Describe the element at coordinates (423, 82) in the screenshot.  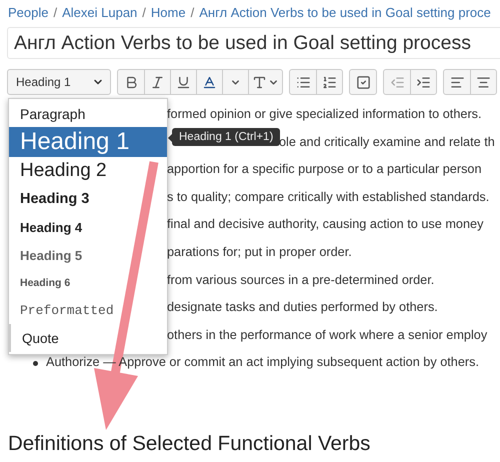
I see `indent-icon` at that location.